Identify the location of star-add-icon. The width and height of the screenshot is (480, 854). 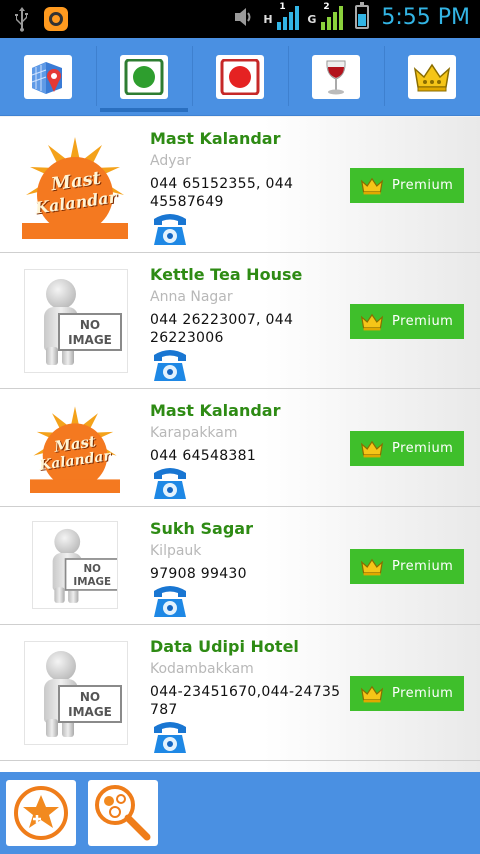
(41, 813).